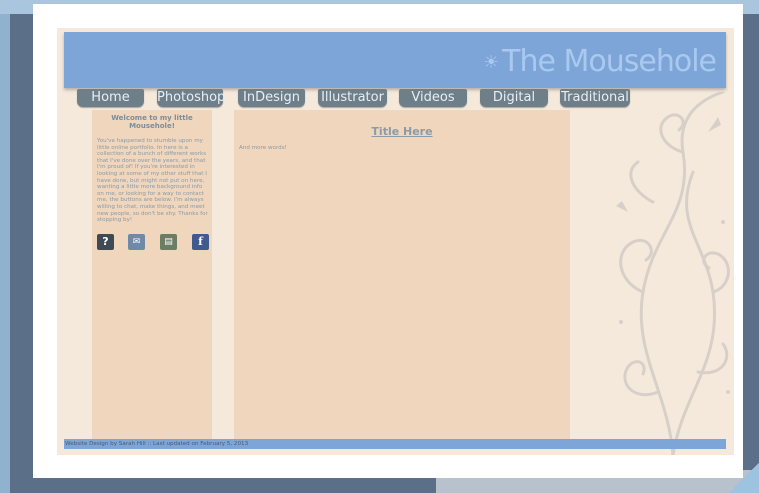  What do you see at coordinates (200, 242) in the screenshot?
I see `facebook-icon: f` at bounding box center [200, 242].